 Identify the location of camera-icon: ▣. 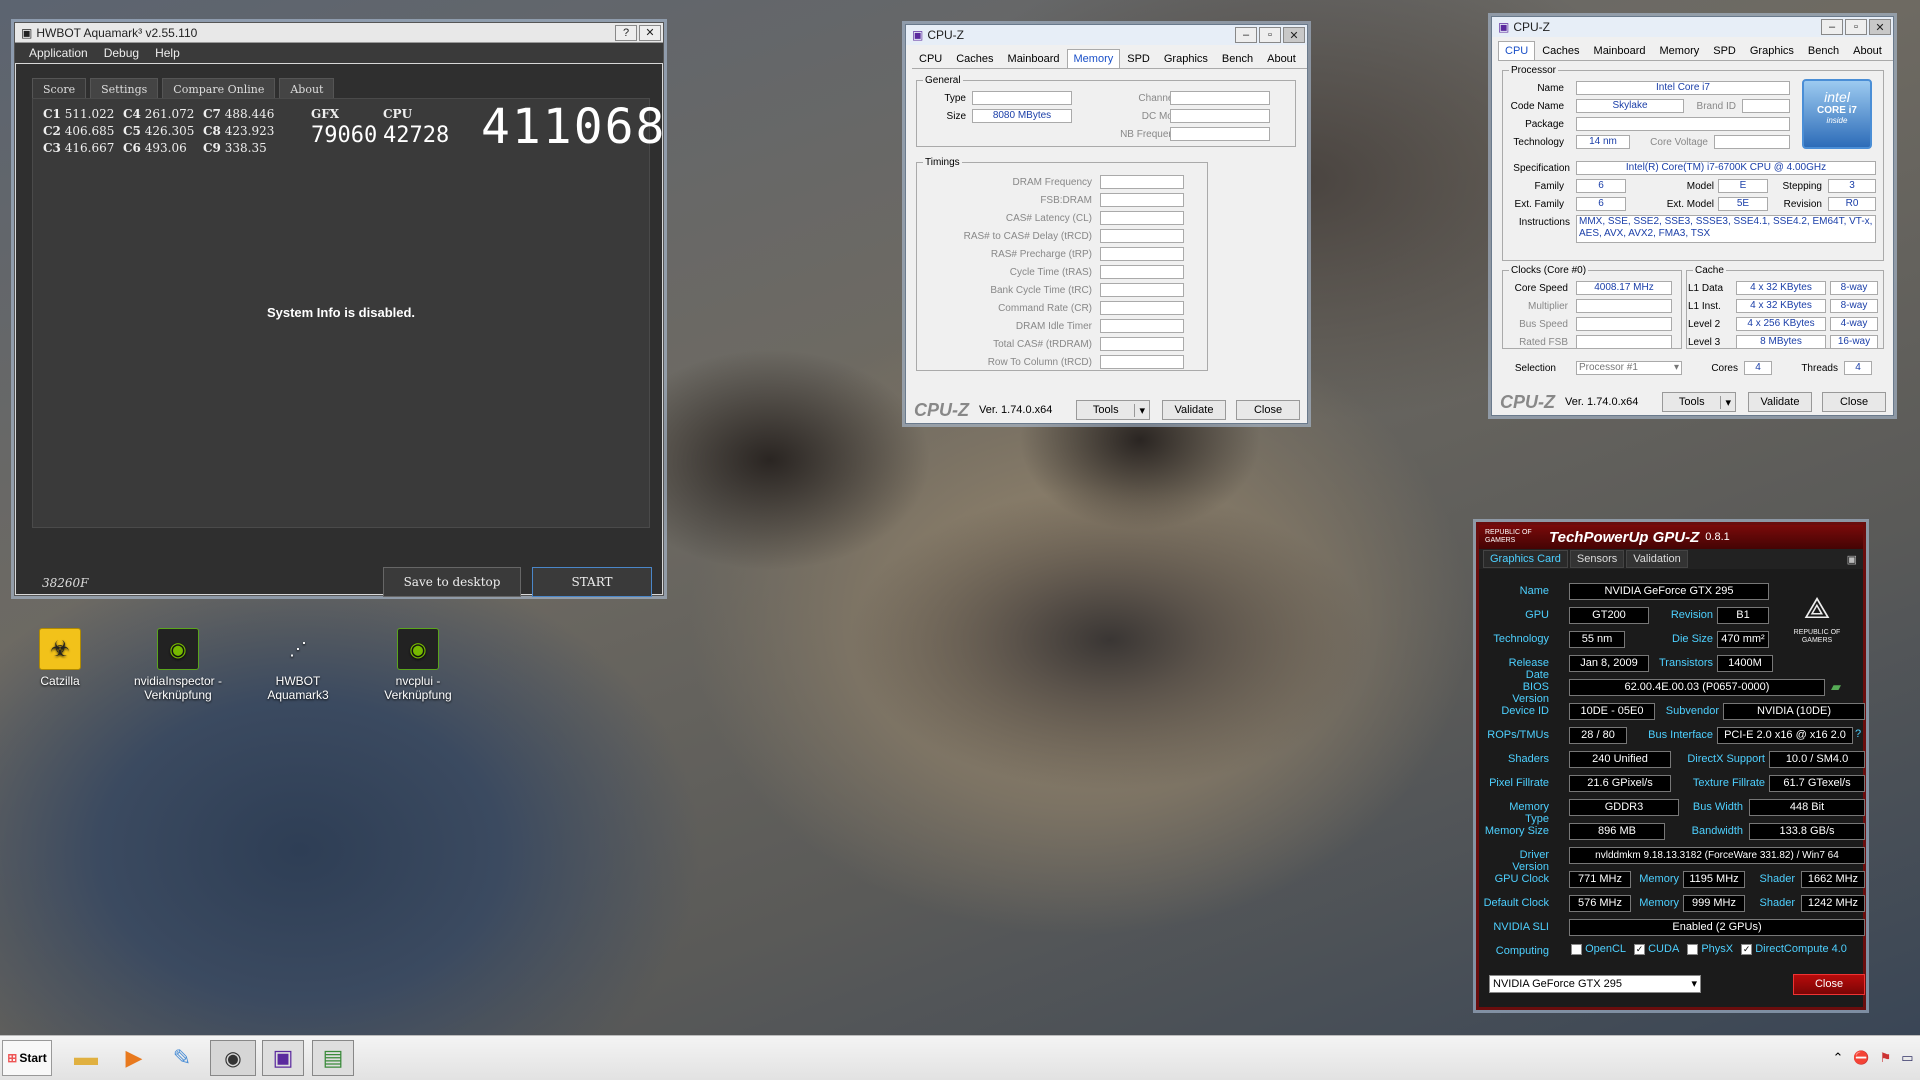
(1852, 559).